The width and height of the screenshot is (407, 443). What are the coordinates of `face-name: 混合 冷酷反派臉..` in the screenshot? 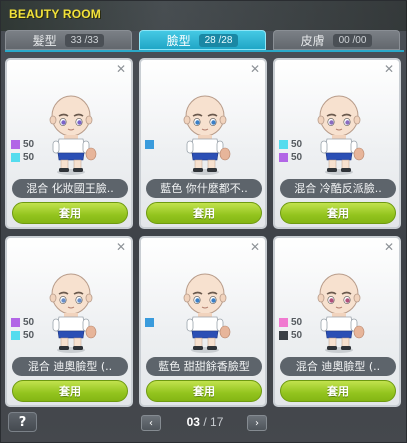 It's located at (338, 188).